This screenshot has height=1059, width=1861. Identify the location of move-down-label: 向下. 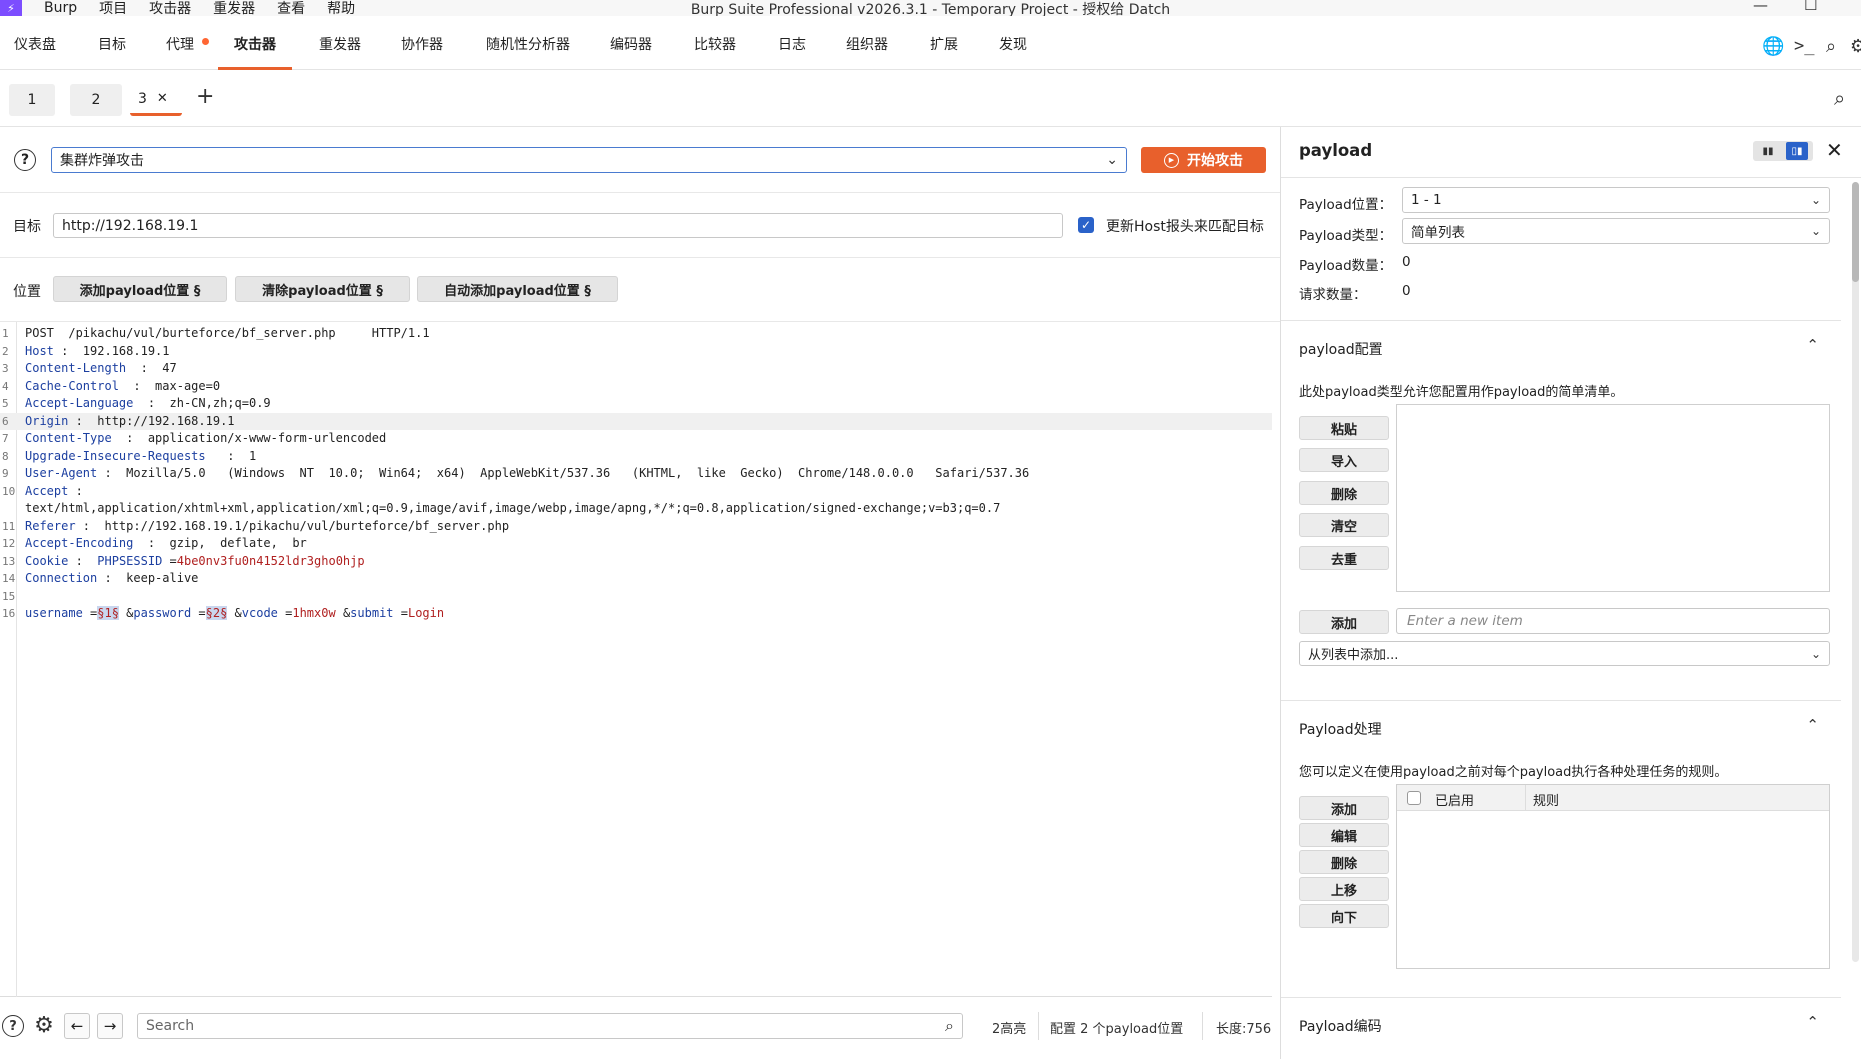
(1343, 918).